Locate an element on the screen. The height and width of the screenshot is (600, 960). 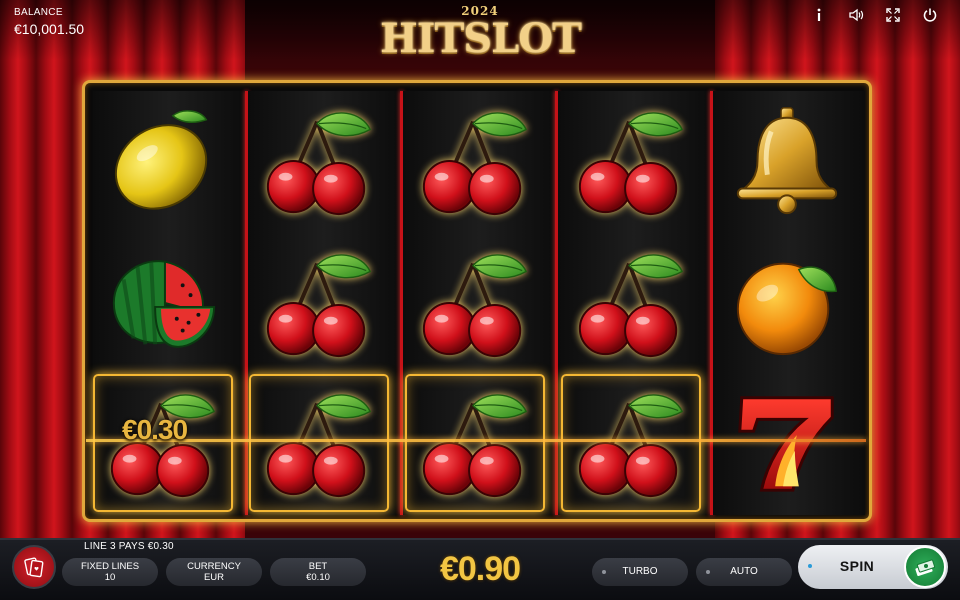
currency-button: CURRENCY EUR is located at coordinates (214, 572).